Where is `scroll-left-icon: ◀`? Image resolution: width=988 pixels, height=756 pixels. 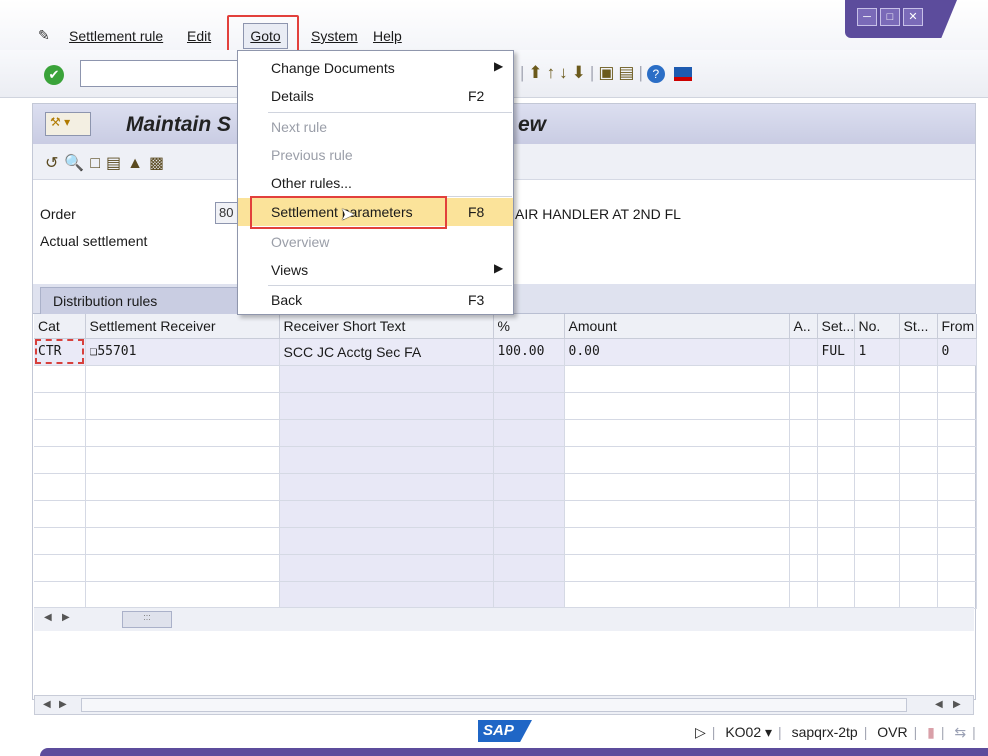 scroll-left-icon: ◀ is located at coordinates (47, 704).